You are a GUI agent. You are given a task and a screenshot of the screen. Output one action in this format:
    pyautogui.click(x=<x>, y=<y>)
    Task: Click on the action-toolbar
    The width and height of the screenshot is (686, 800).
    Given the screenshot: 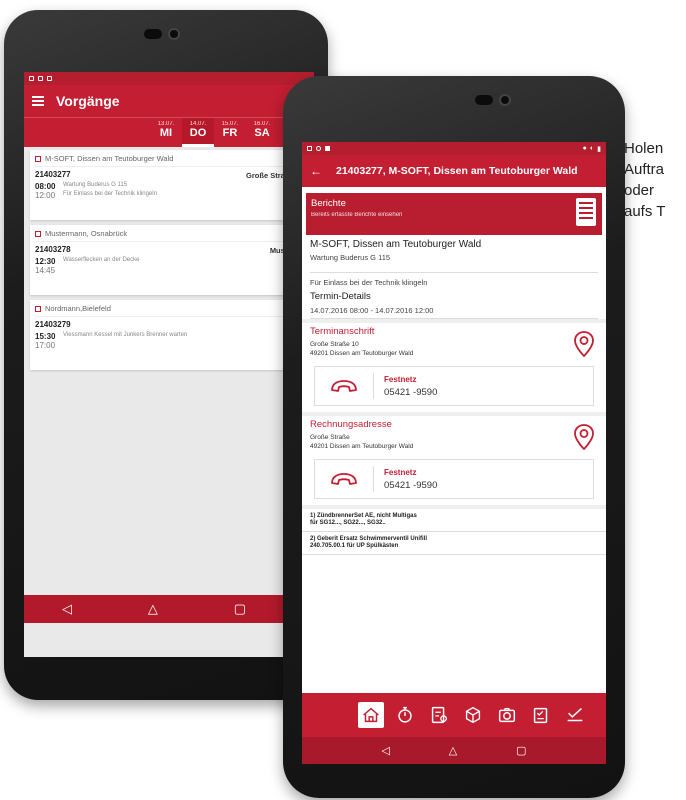 What is the action you would take?
    pyautogui.click(x=454, y=715)
    